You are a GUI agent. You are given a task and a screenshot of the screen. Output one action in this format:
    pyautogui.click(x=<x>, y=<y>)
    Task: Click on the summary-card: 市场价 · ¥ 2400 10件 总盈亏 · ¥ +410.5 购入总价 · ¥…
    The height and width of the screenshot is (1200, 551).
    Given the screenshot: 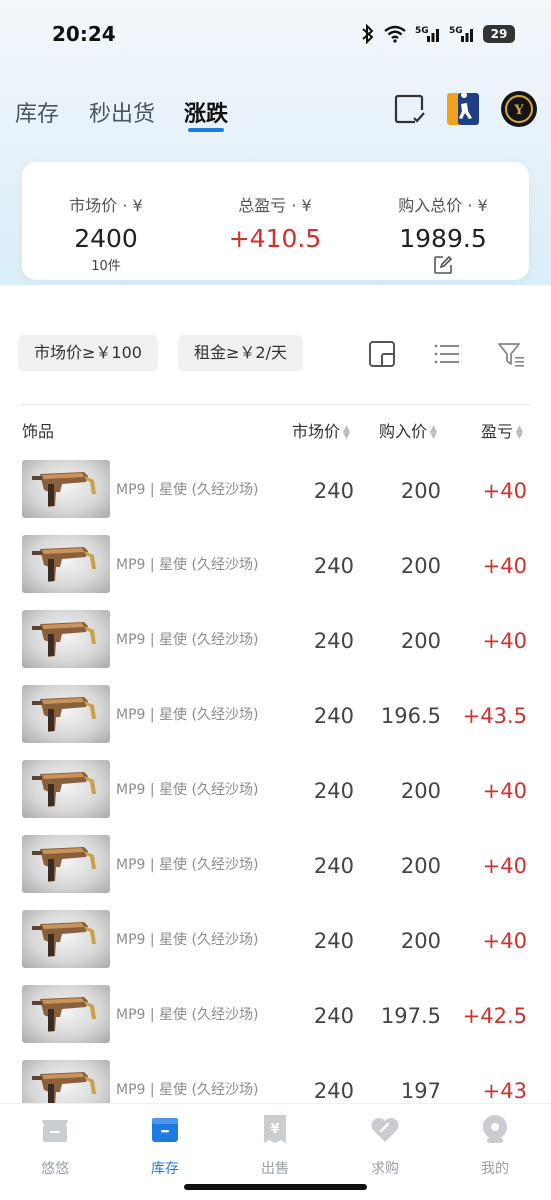 What is the action you would take?
    pyautogui.click(x=275, y=221)
    